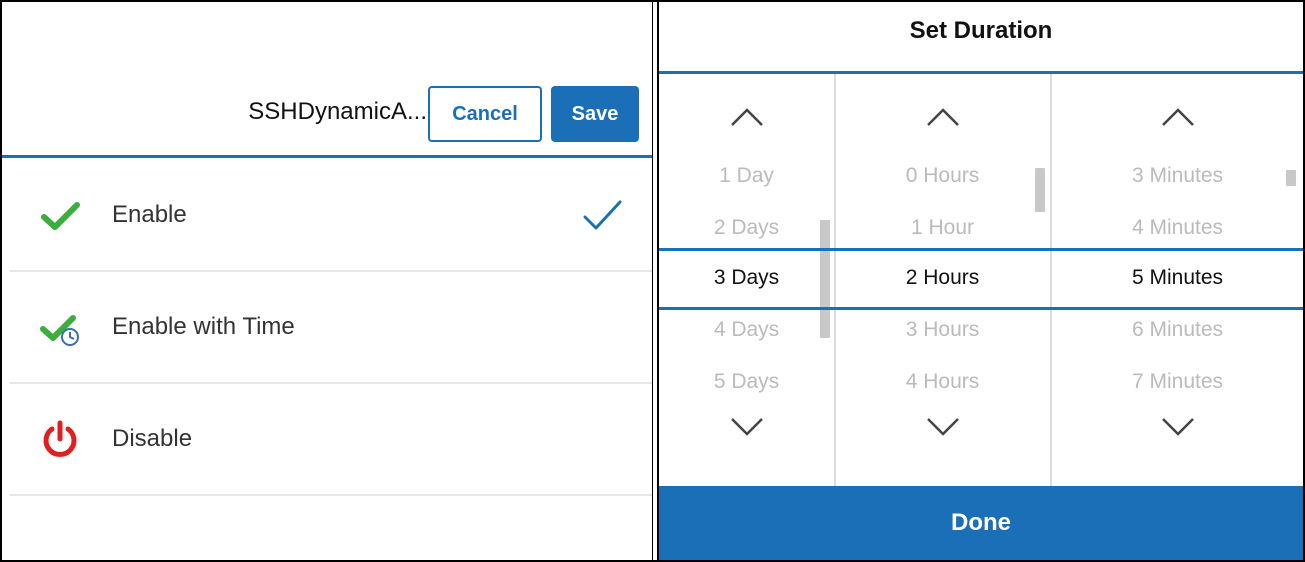 The image size is (1305, 562). Describe the element at coordinates (1177, 228) in the screenshot. I see `minutes-option: 4 Minutes` at that location.